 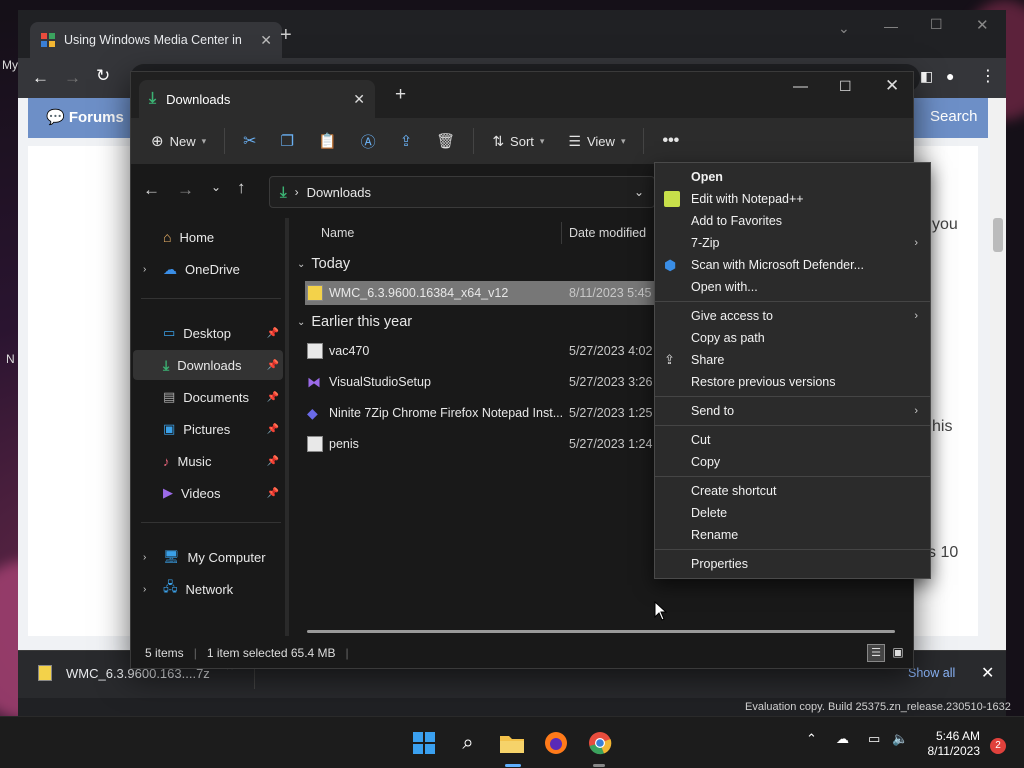 I want to click on pin-icon: 📌, so click(x=272, y=493).